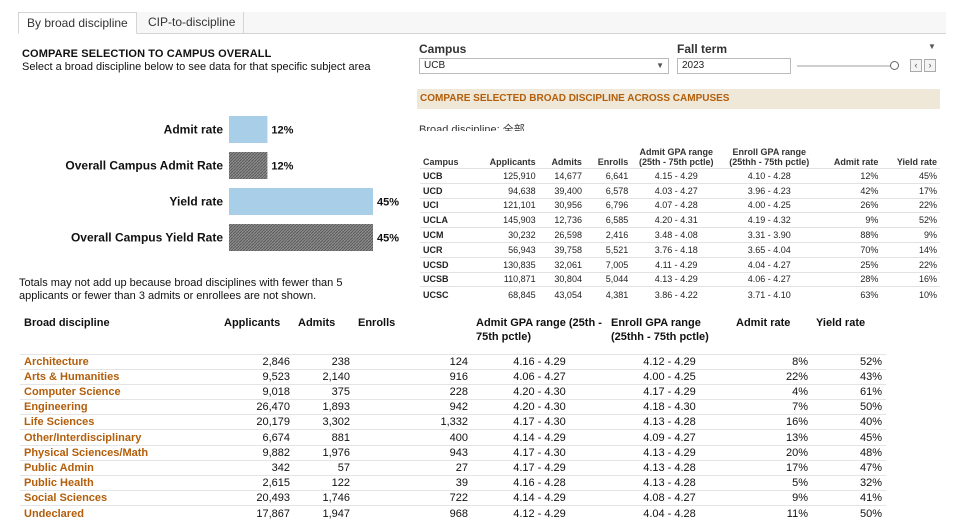  Describe the element at coordinates (539, 513) in the screenshot. I see `table-cell-admit-gpa: 4.12 - 4.29` at that location.